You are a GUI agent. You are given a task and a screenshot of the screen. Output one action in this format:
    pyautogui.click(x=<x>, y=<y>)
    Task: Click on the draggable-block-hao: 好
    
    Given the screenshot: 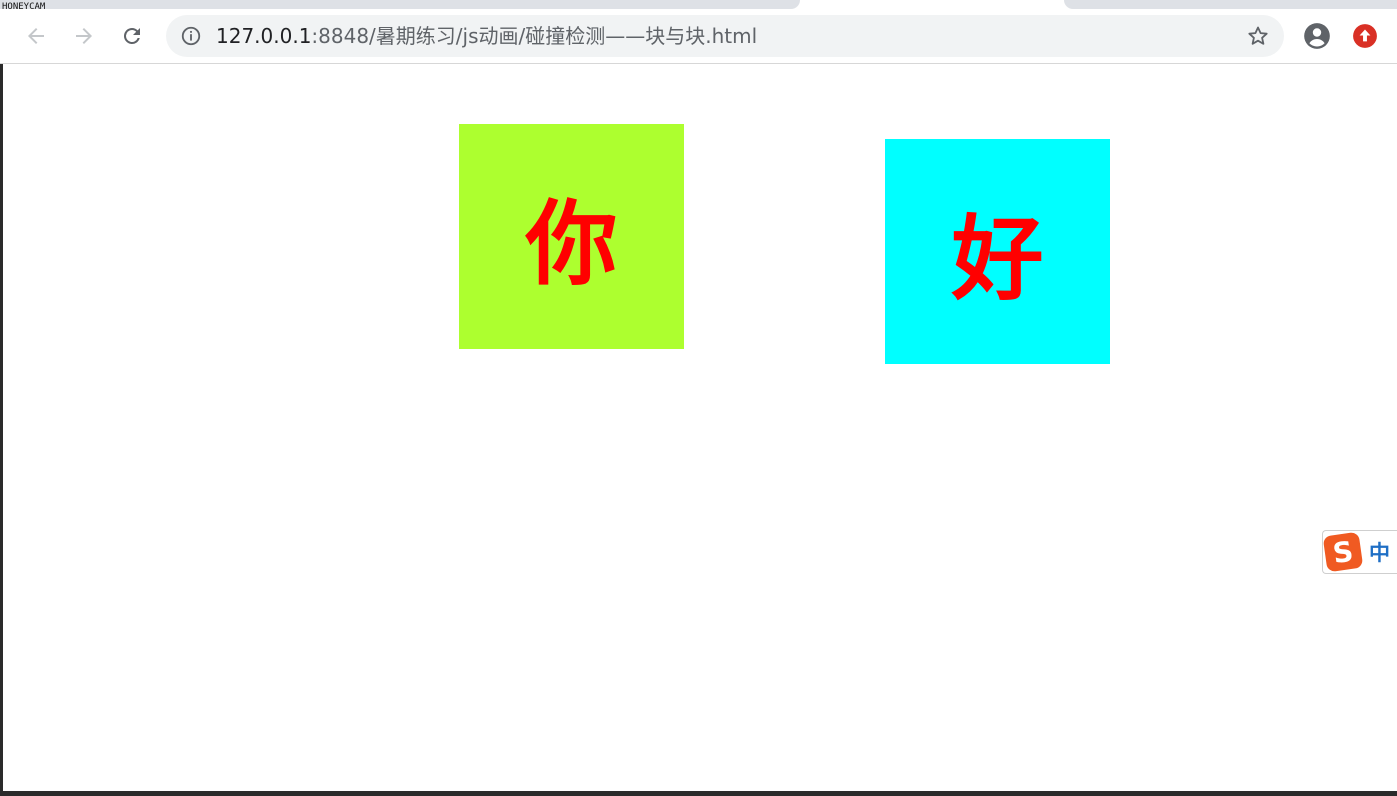 What is the action you would take?
    pyautogui.click(x=997, y=251)
    